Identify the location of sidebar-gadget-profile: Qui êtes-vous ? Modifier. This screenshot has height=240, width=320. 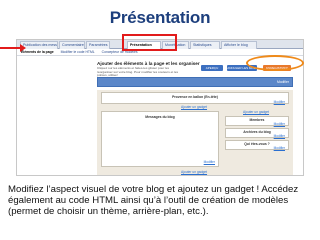
(257, 145).